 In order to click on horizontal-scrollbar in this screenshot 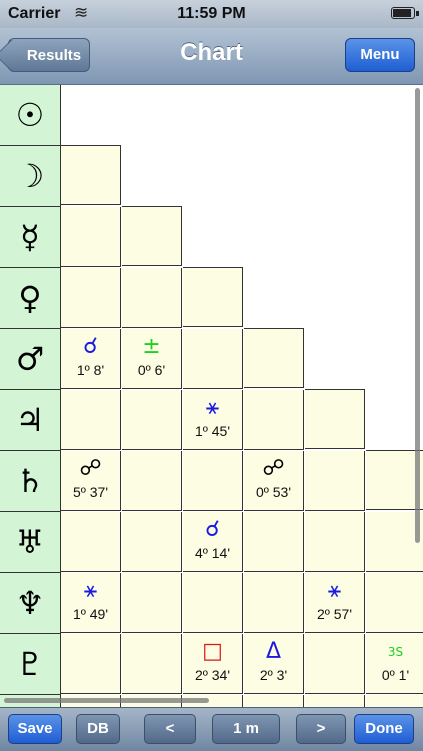, I will do `click(106, 700)`.